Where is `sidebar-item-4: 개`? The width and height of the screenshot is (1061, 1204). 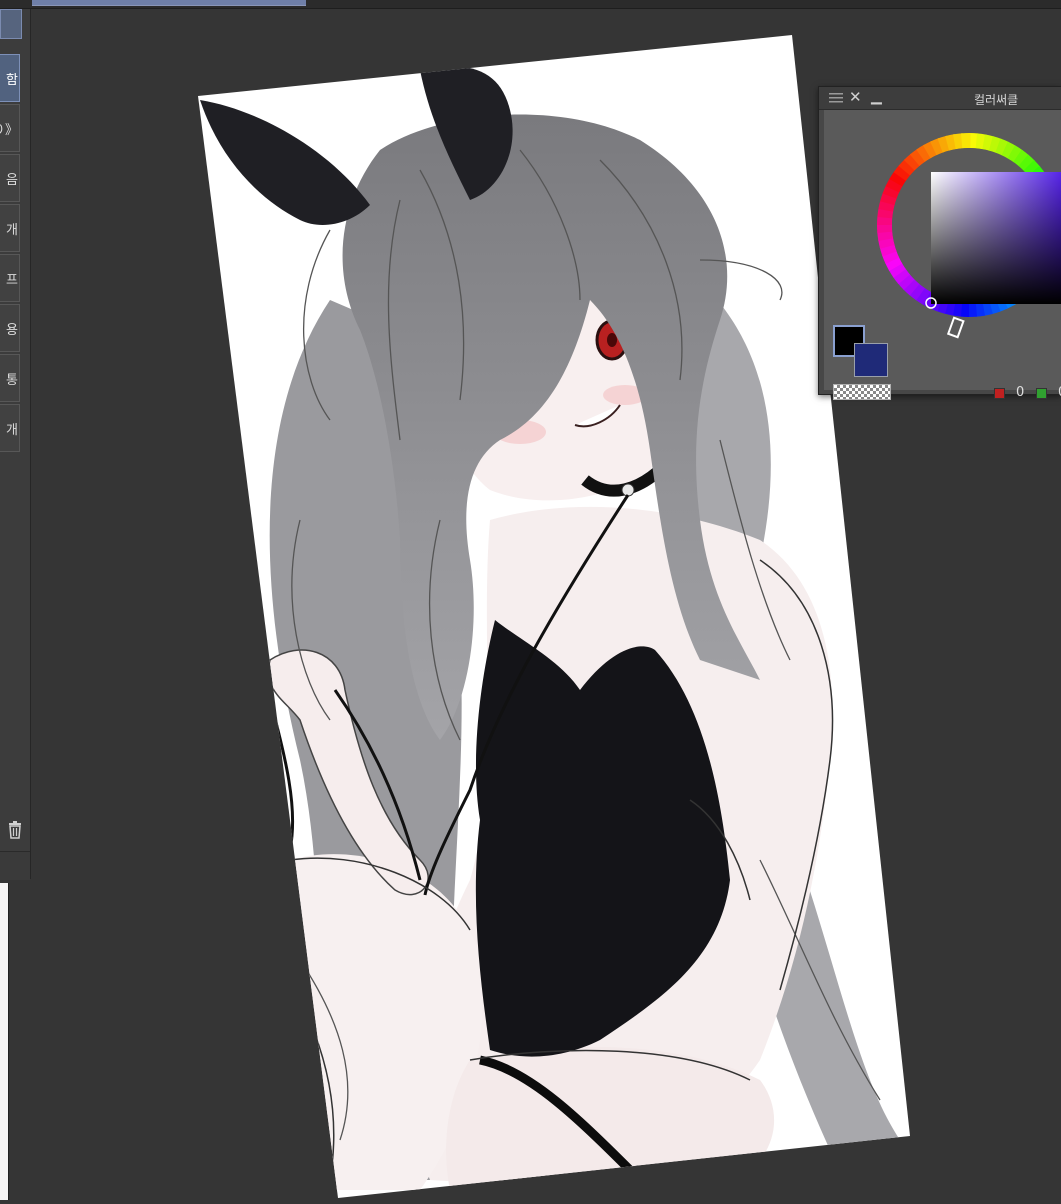 sidebar-item-4: 개 is located at coordinates (10, 228).